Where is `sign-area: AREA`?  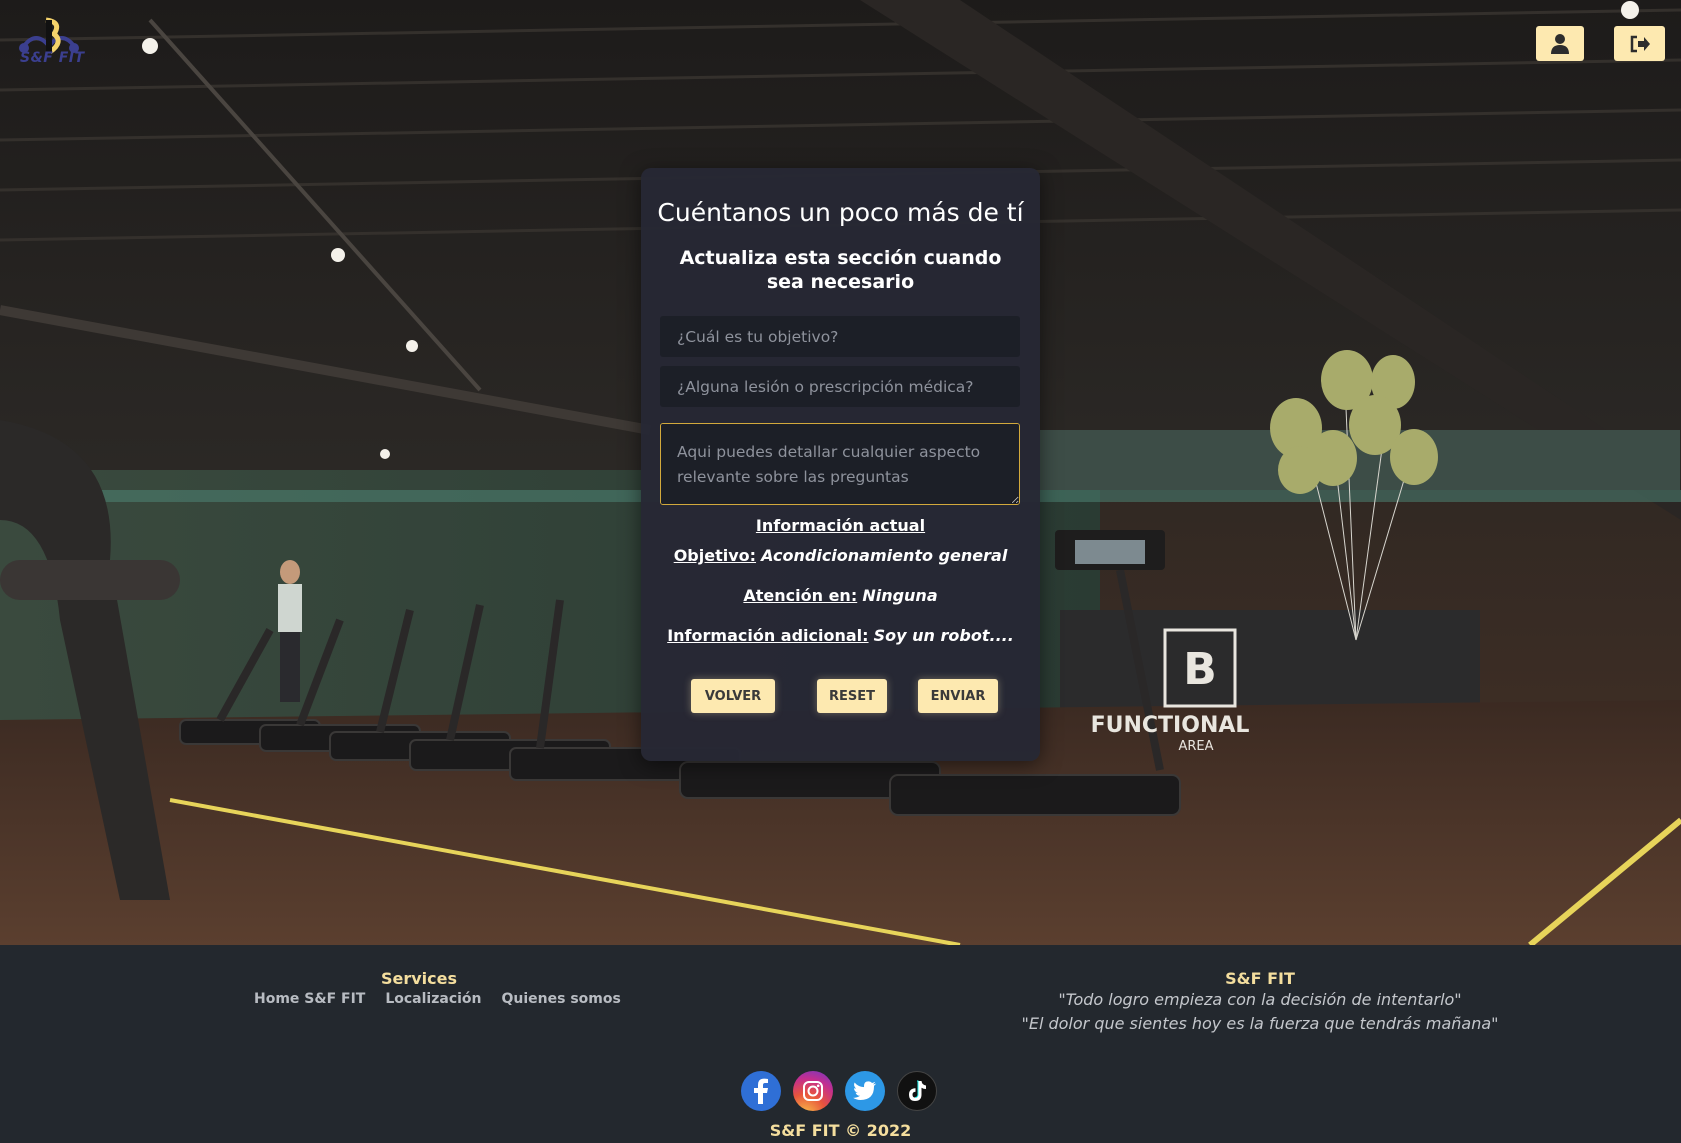
sign-area: AREA is located at coordinates (1195, 746).